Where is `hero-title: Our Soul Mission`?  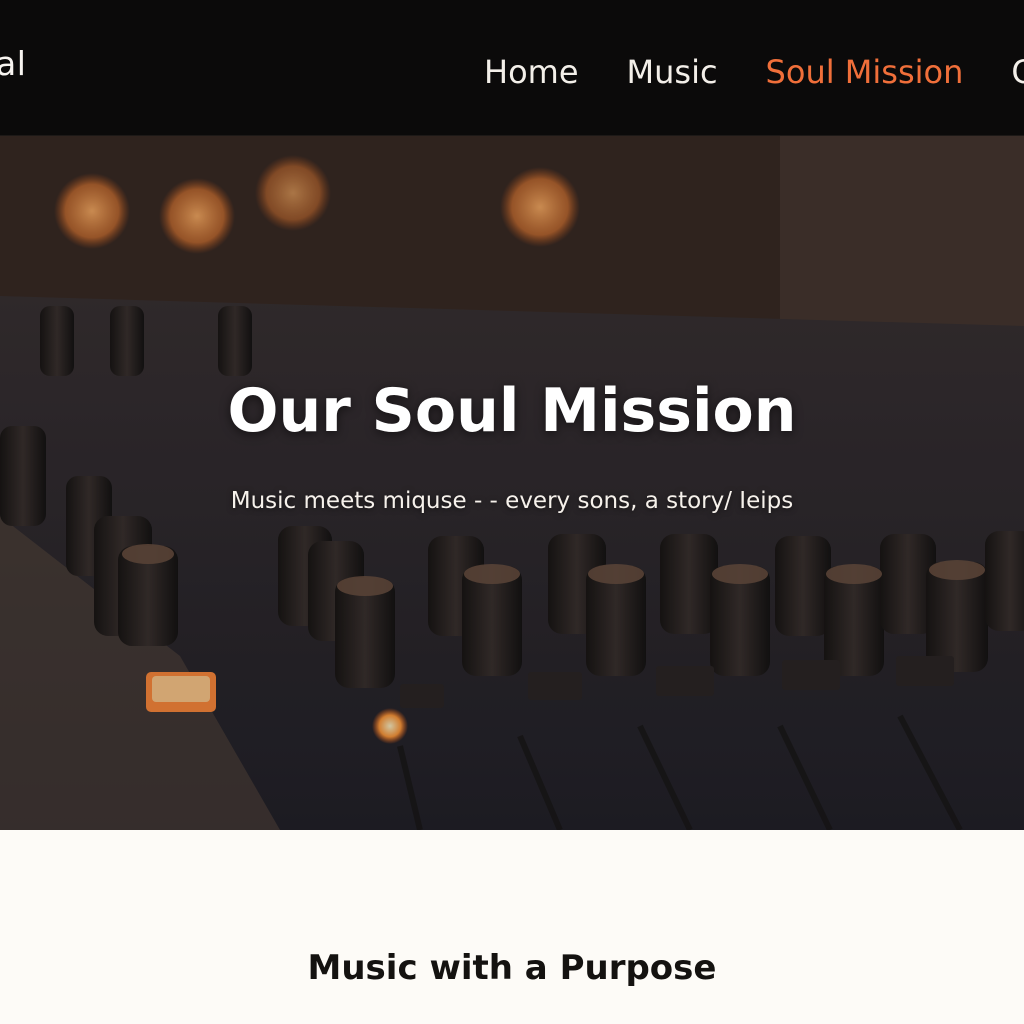
hero-title: Our Soul Mission is located at coordinates (512, 411).